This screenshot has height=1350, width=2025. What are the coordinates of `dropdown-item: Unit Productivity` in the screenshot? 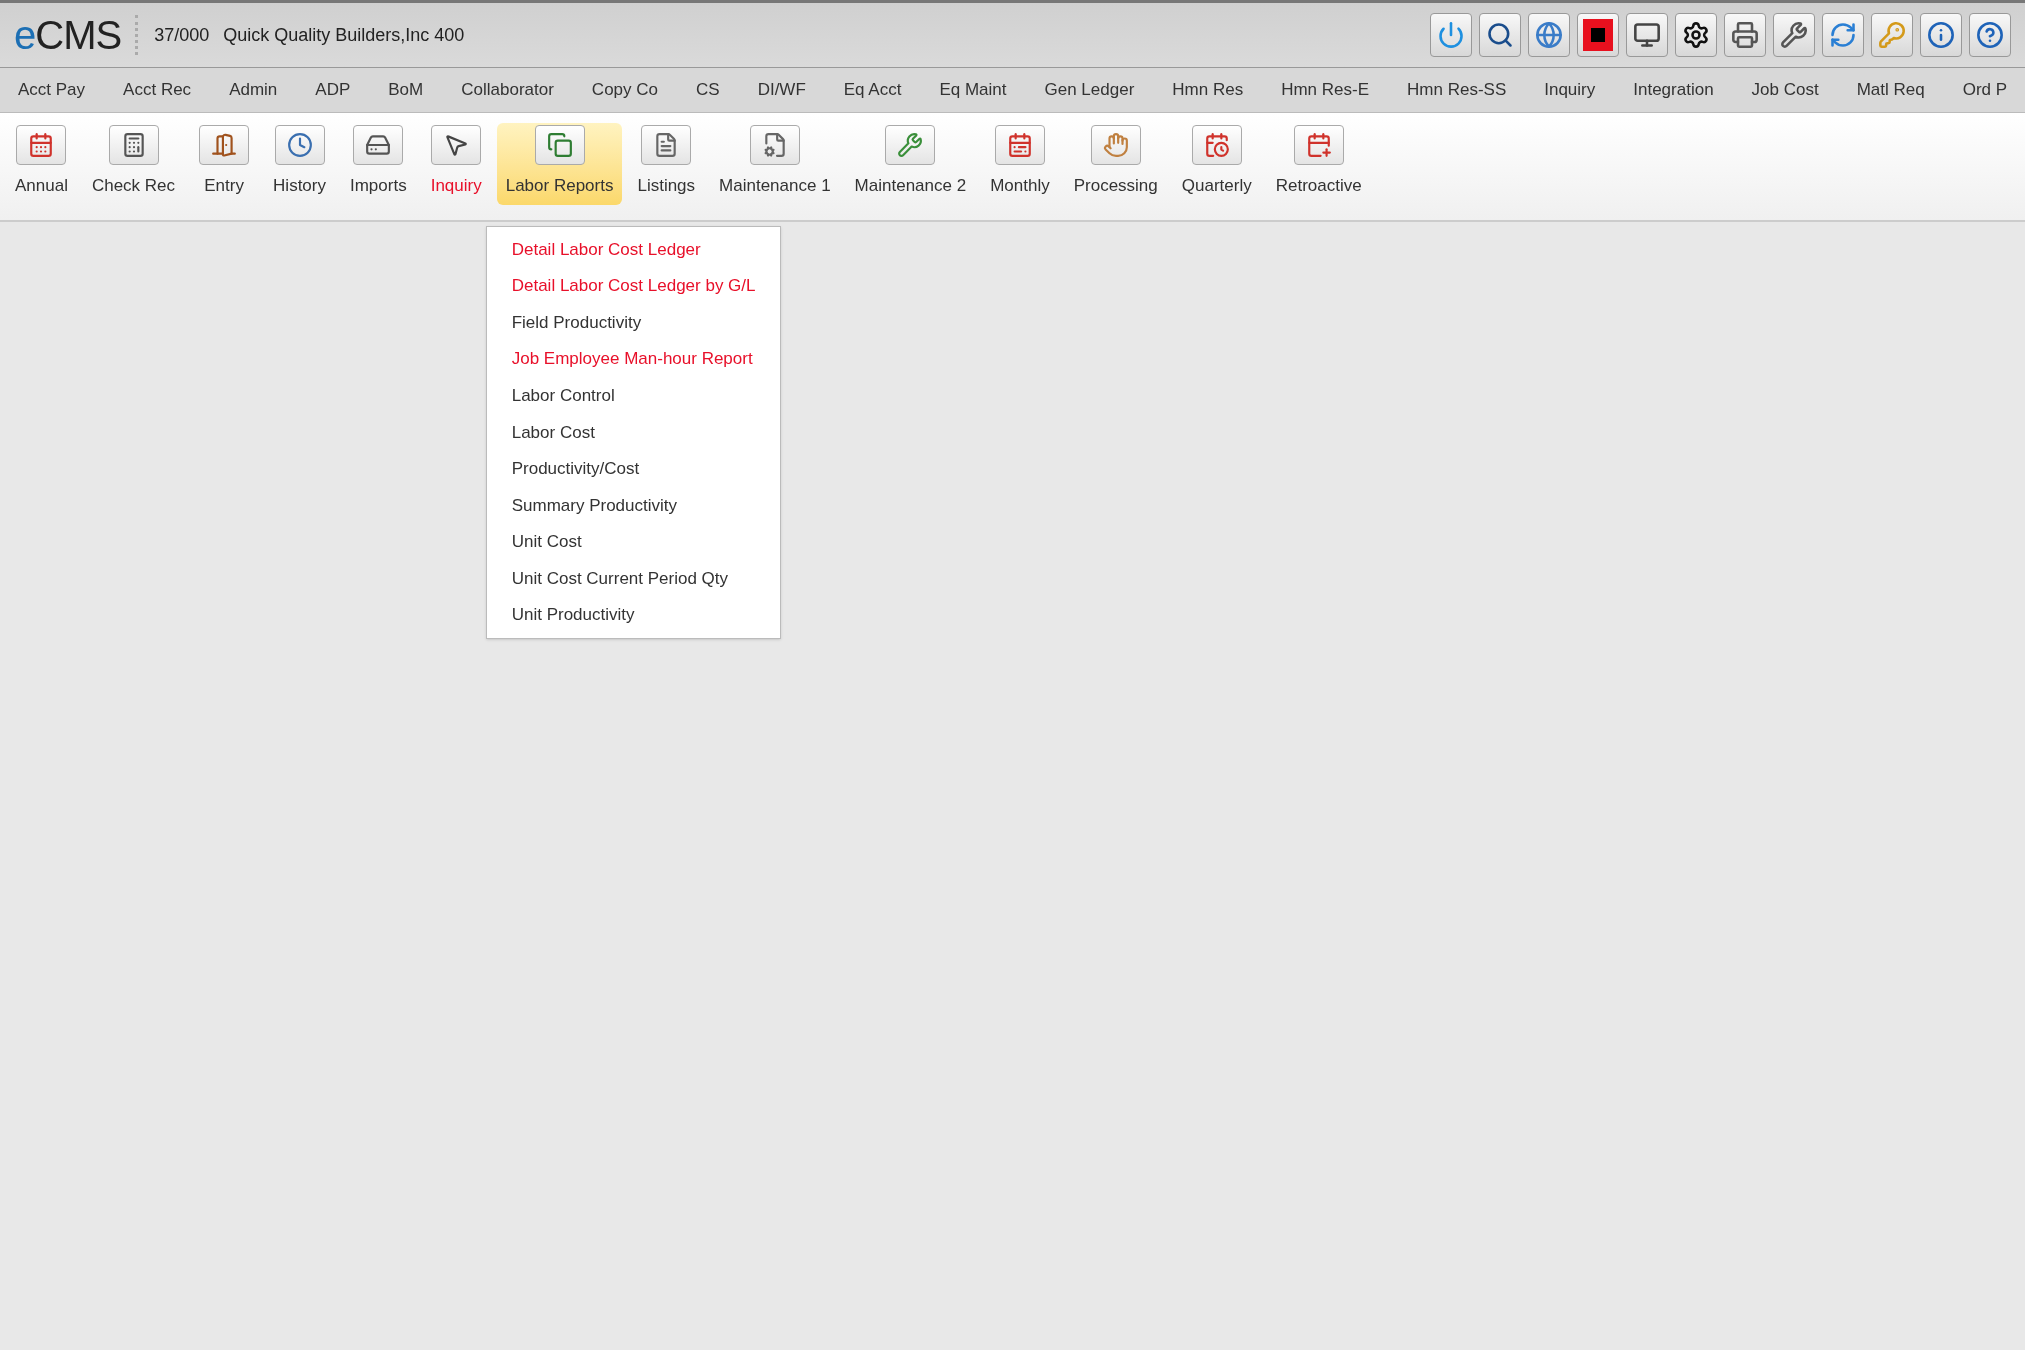 It's located at (633, 615).